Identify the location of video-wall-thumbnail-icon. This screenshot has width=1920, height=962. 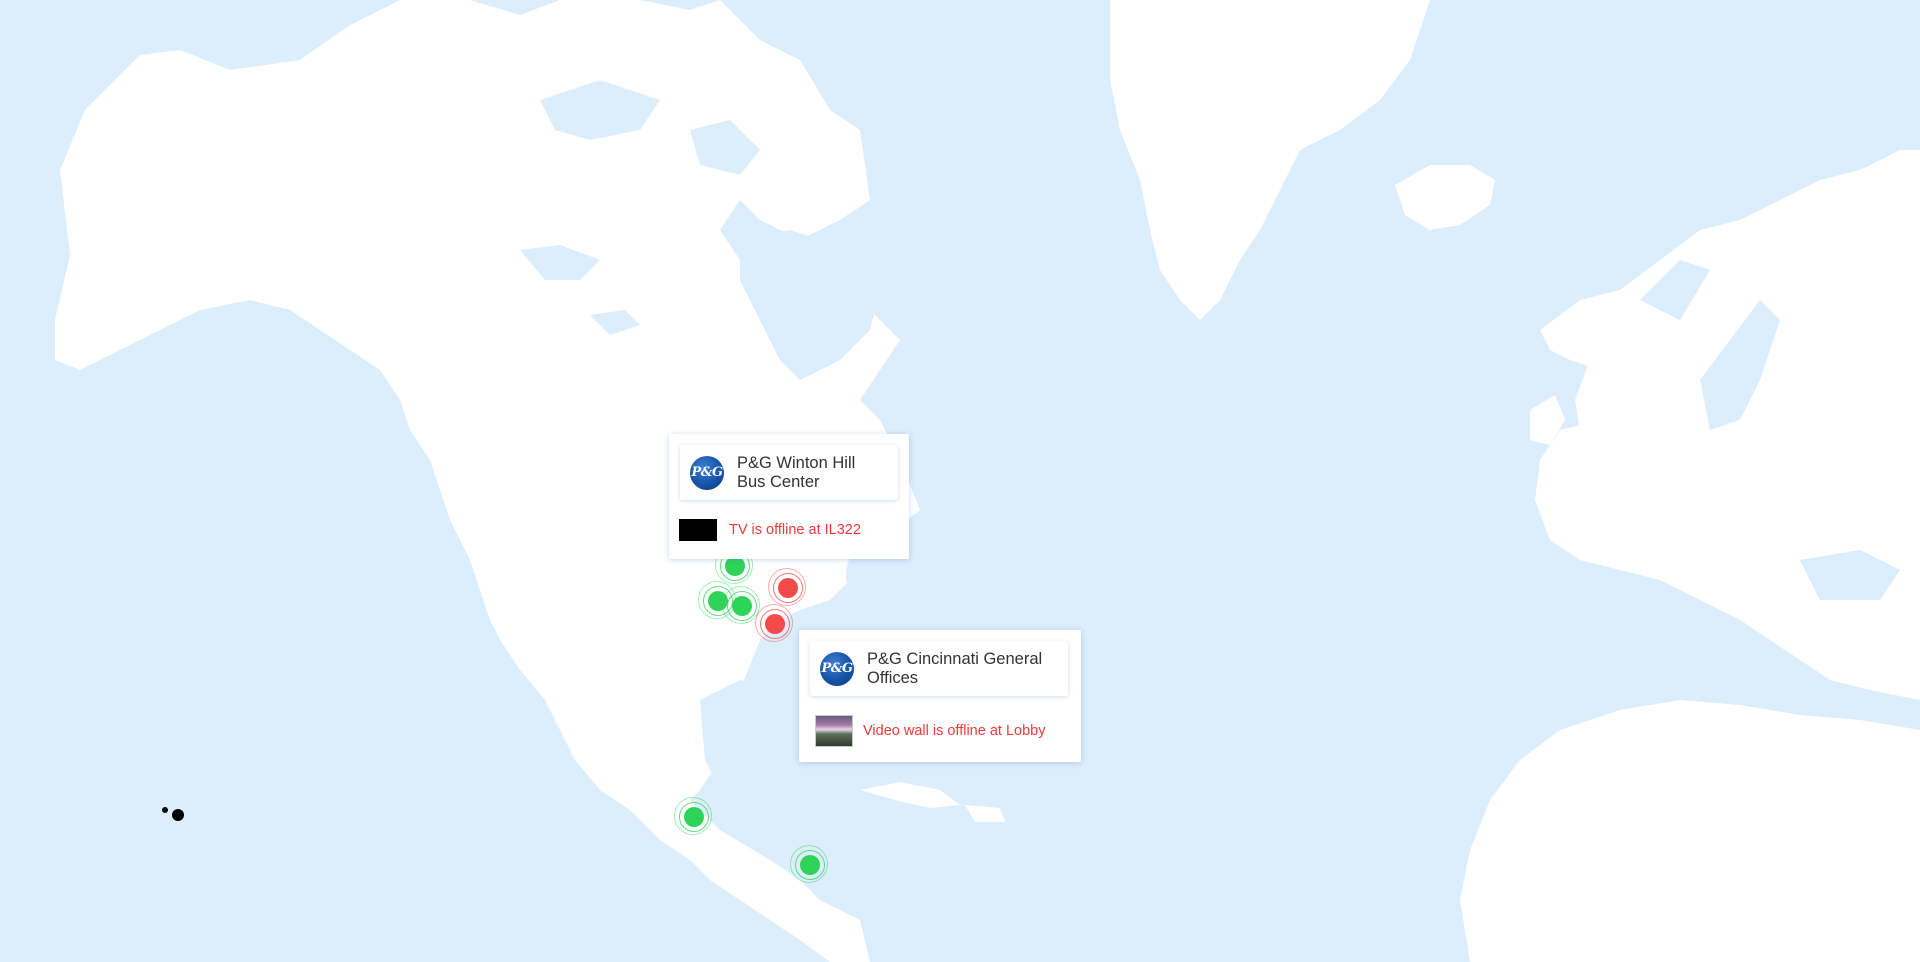
(834, 731).